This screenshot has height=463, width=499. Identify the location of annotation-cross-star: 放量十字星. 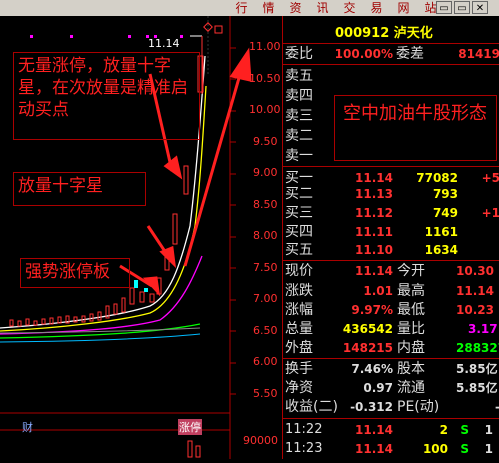
(79, 189).